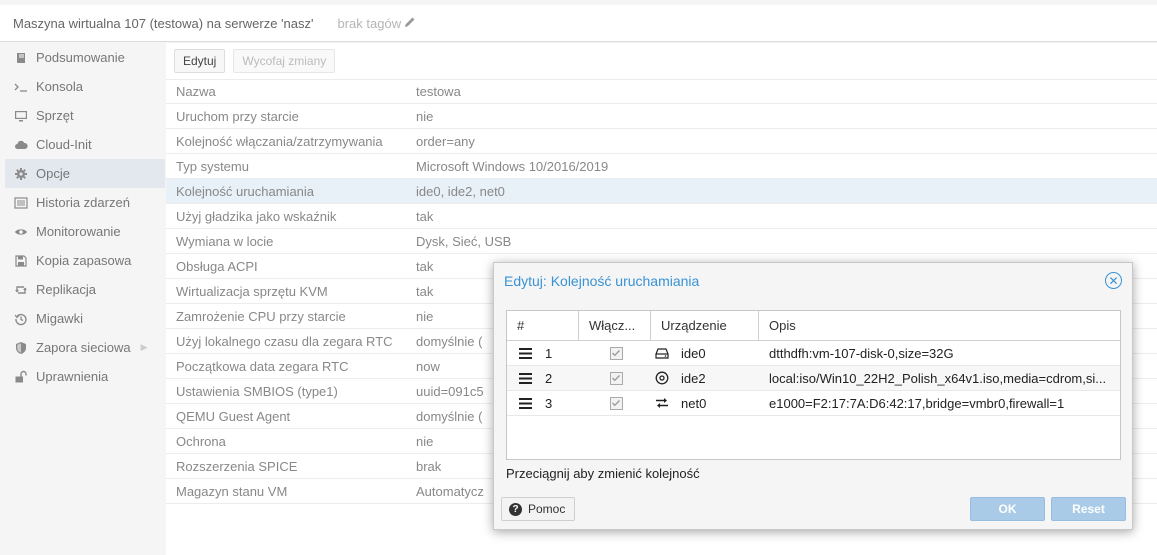  I want to click on pencil-icon, so click(410, 23).